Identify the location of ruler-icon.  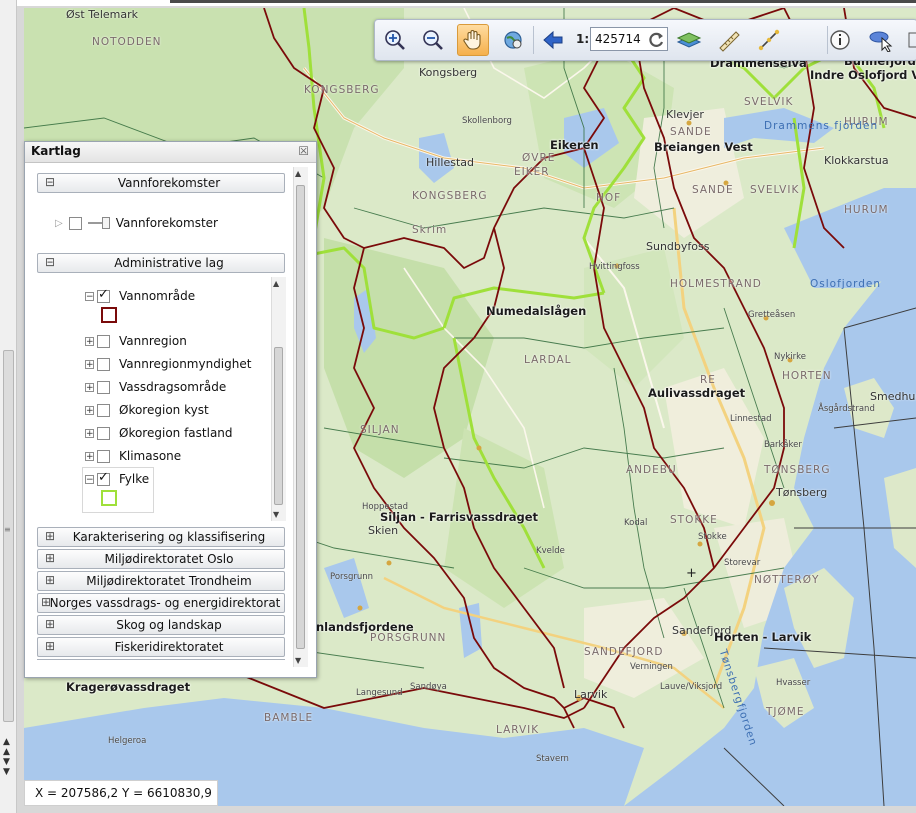
(729, 41).